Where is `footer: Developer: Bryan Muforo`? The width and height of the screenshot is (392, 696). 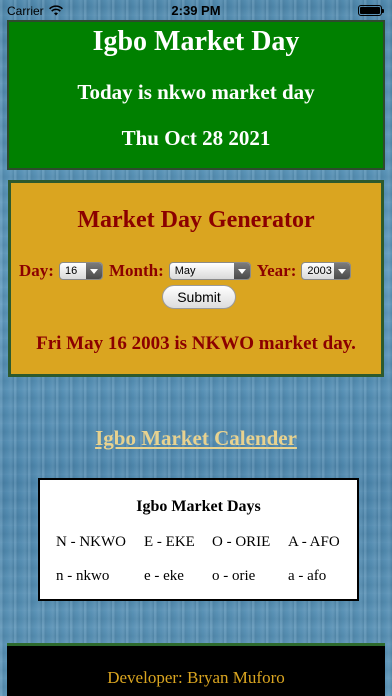 footer: Developer: Bryan Muforo is located at coordinates (196, 669).